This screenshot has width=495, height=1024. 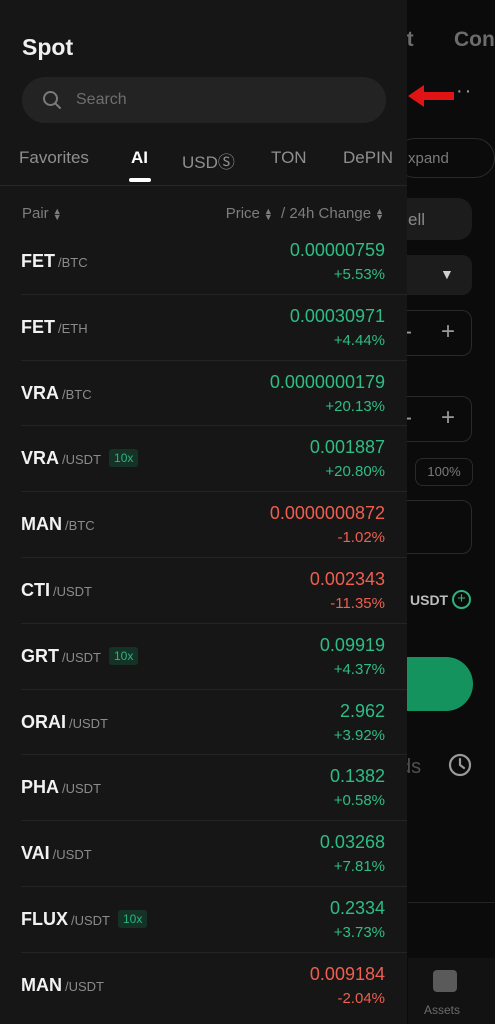 I want to click on pair-quote: /BTC, so click(x=77, y=394).